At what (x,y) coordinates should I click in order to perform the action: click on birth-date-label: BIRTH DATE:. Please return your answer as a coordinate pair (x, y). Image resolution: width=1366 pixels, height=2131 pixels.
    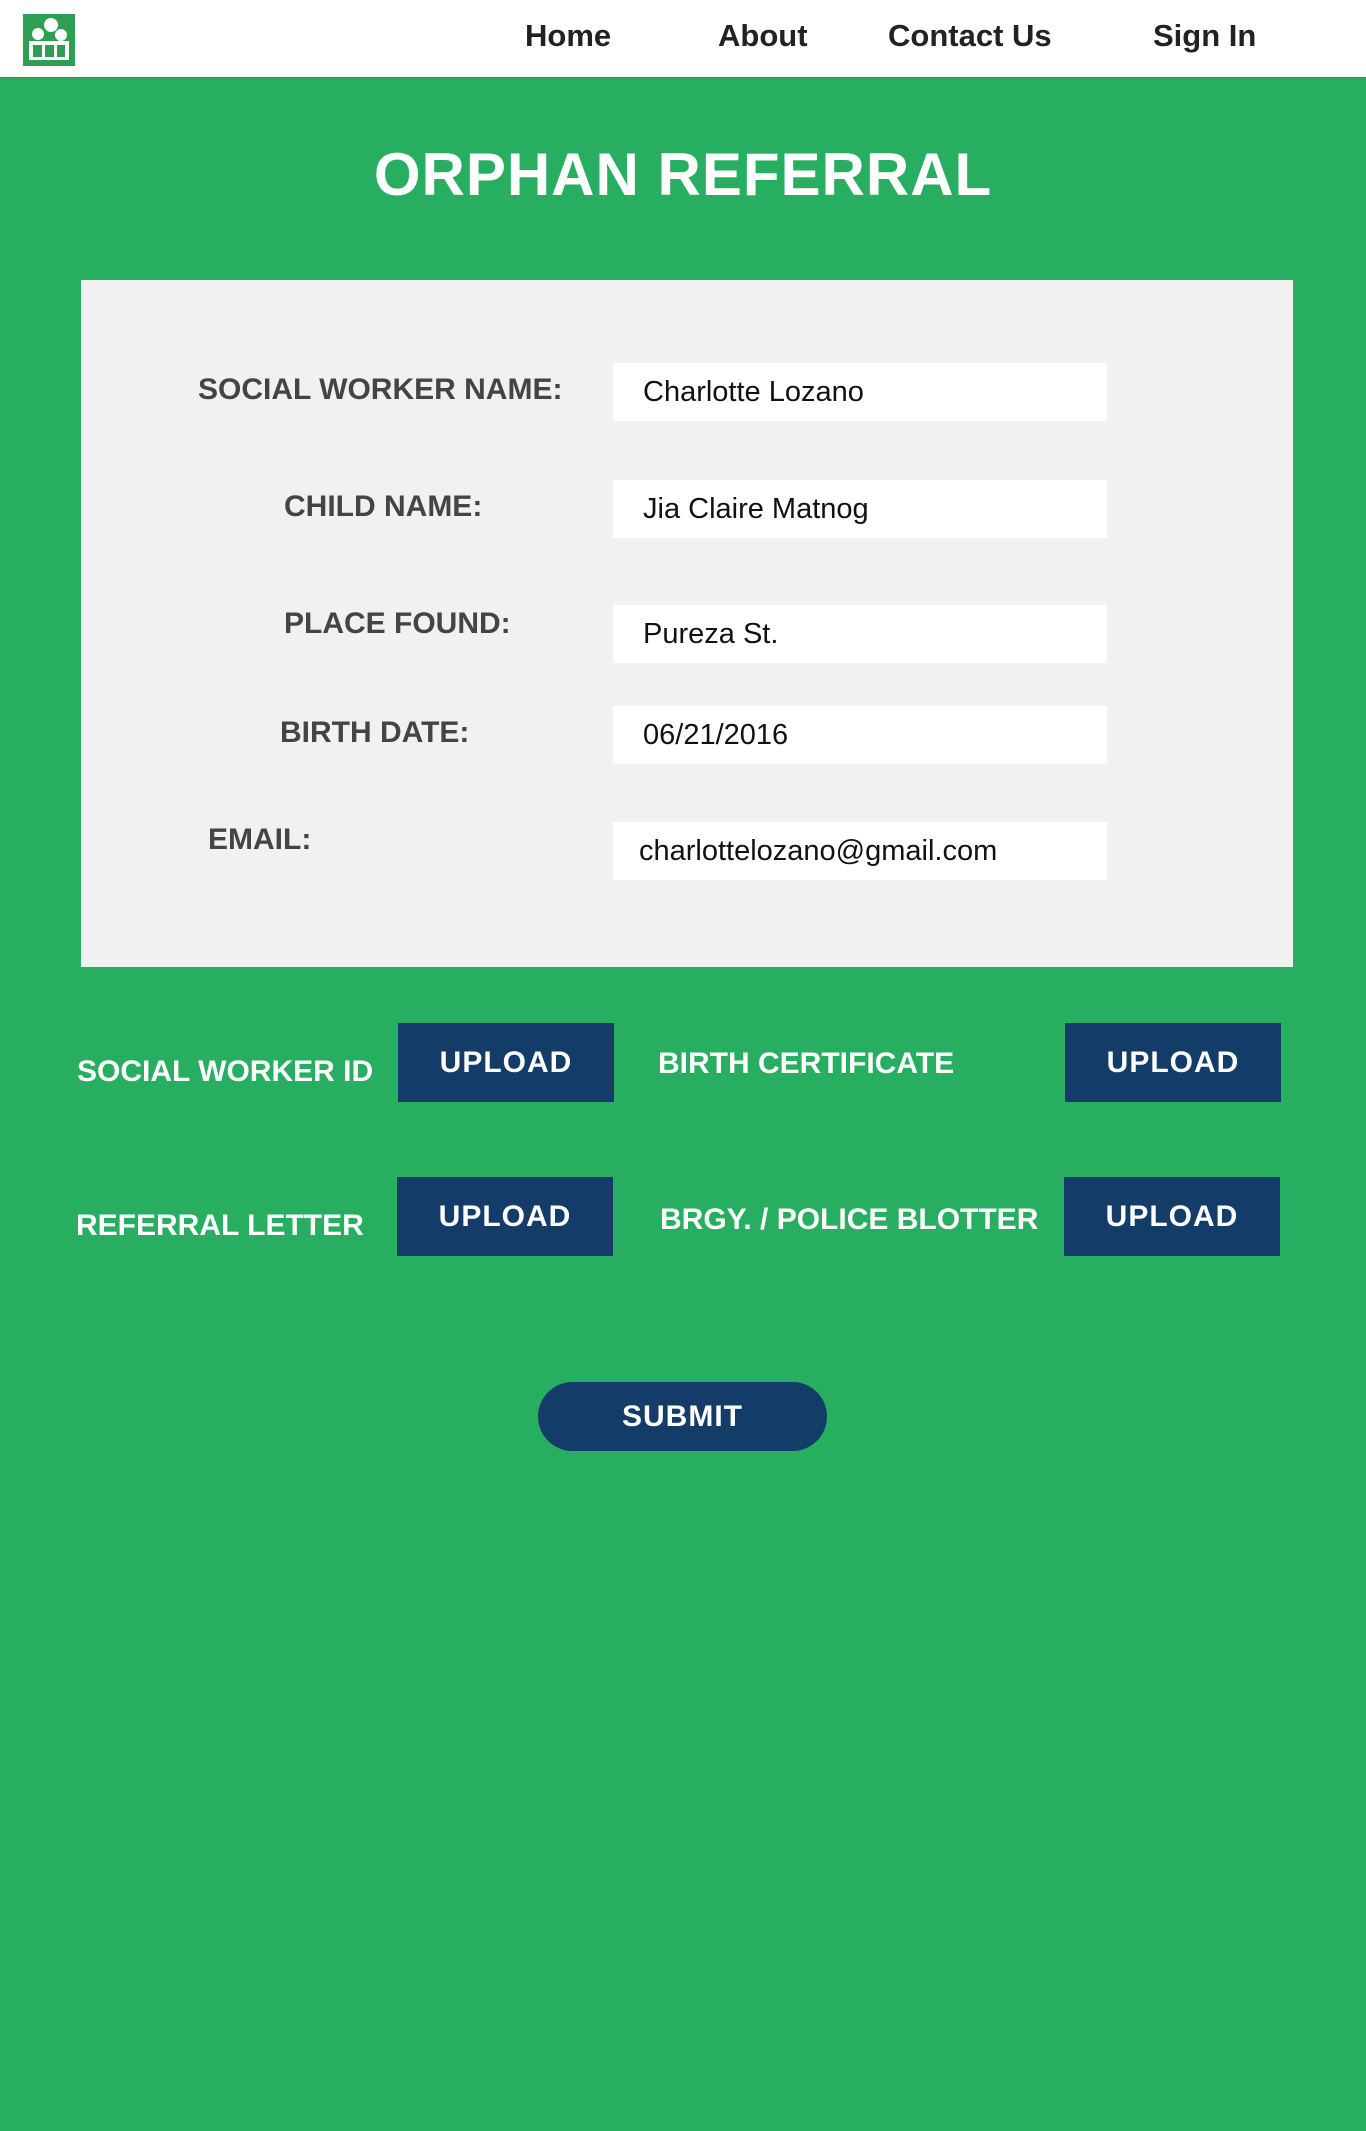
    Looking at the image, I should click on (375, 732).